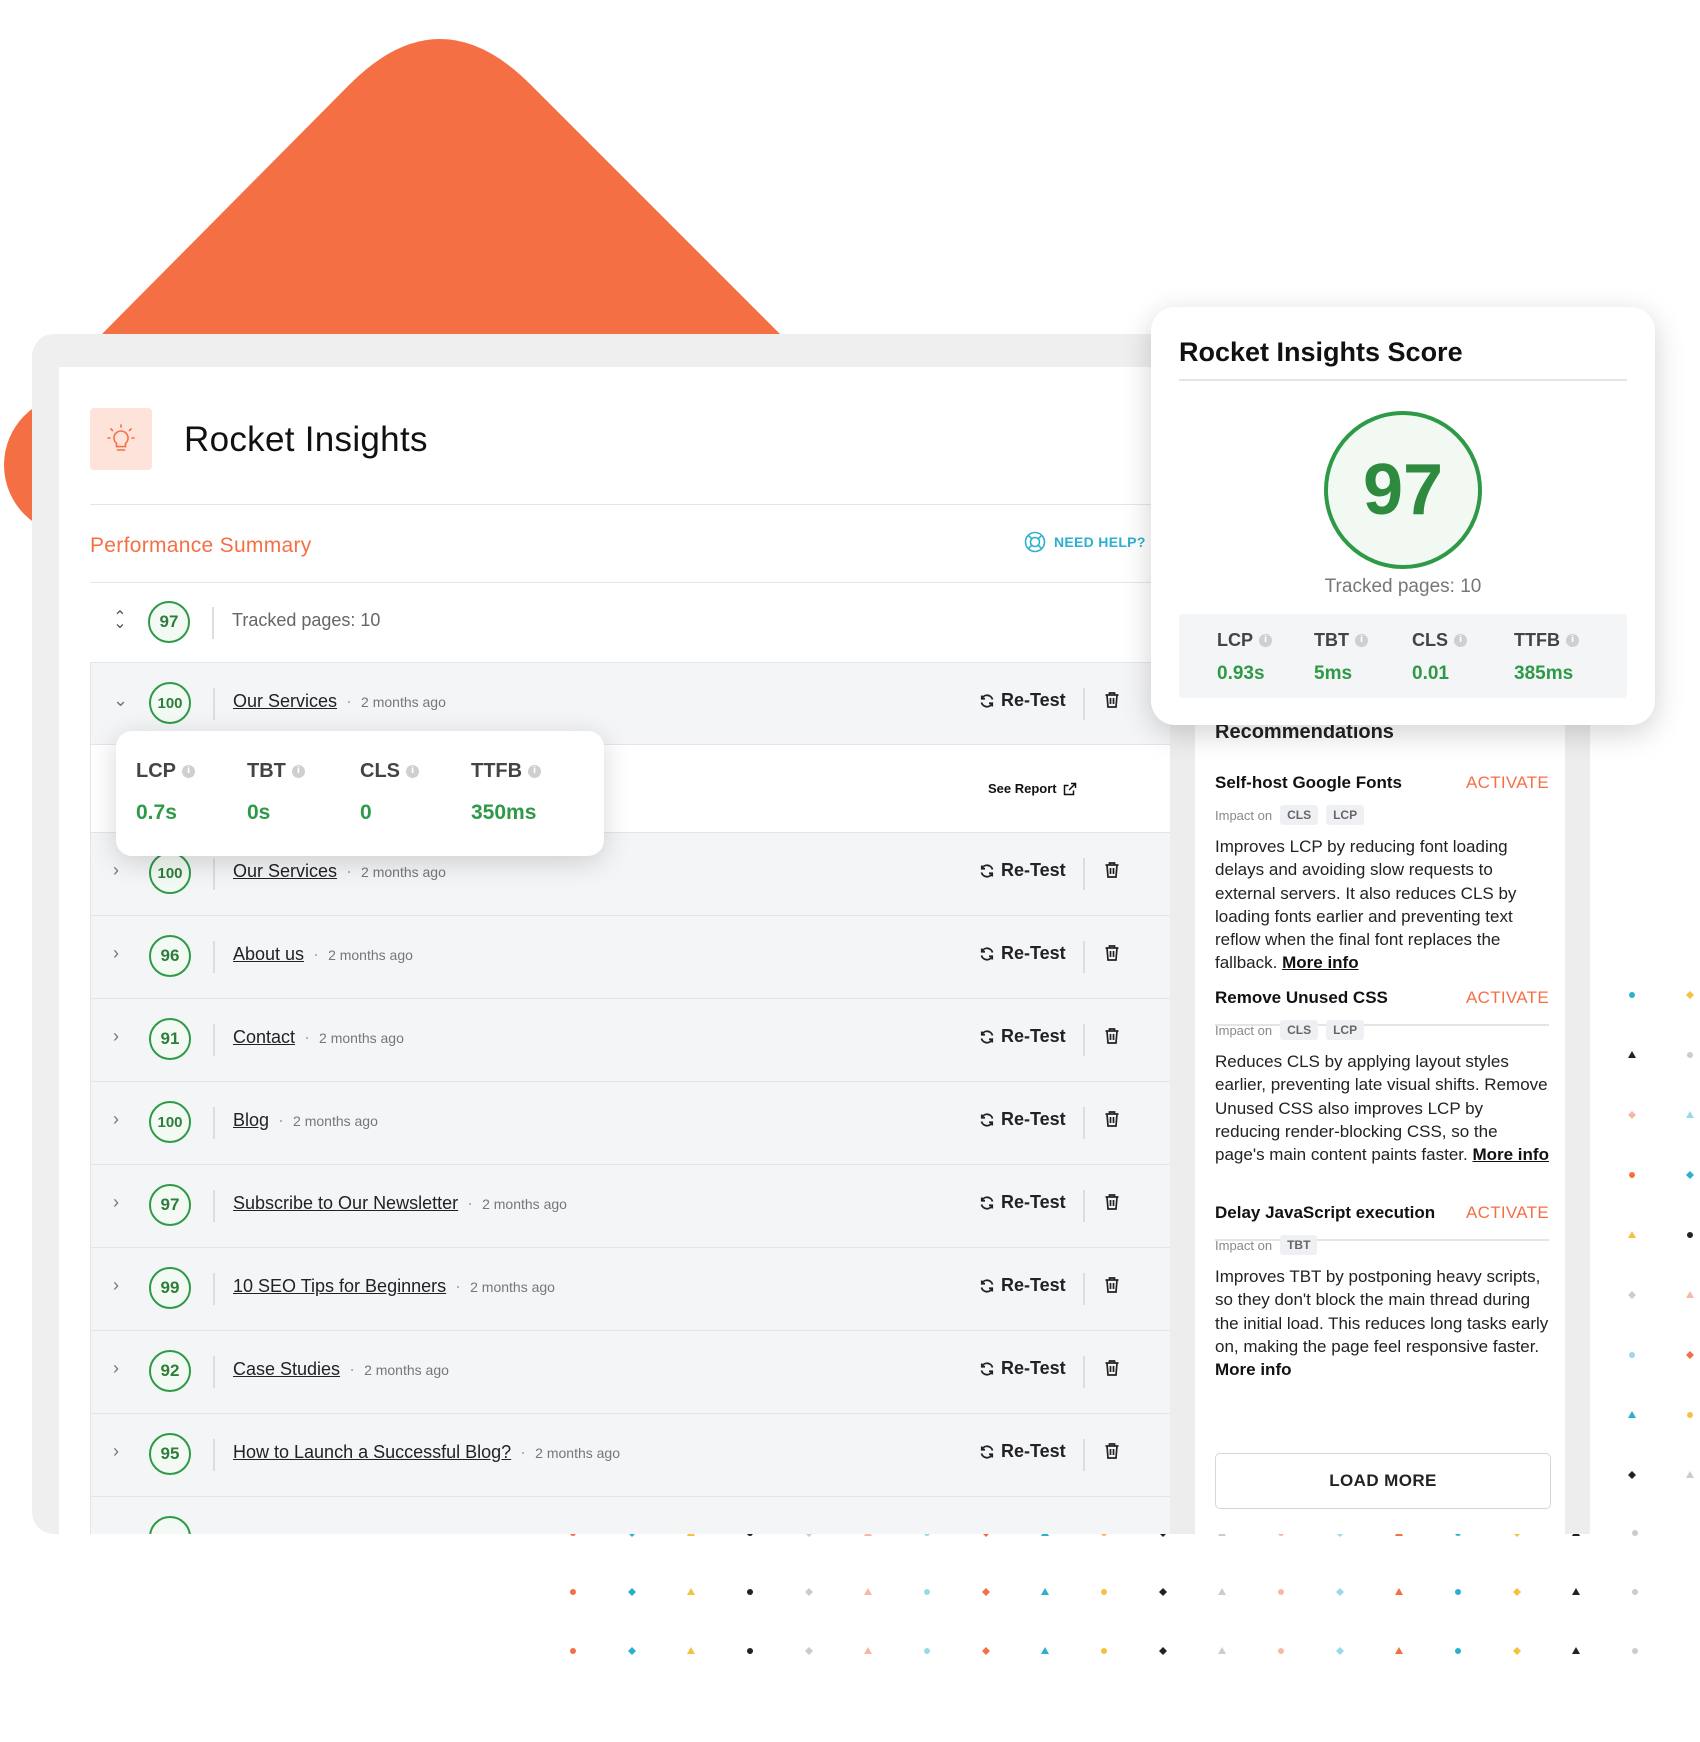  Describe the element at coordinates (650, 957) in the screenshot. I see `page-row: › 96 About us · 2 months ago Re-Test` at that location.